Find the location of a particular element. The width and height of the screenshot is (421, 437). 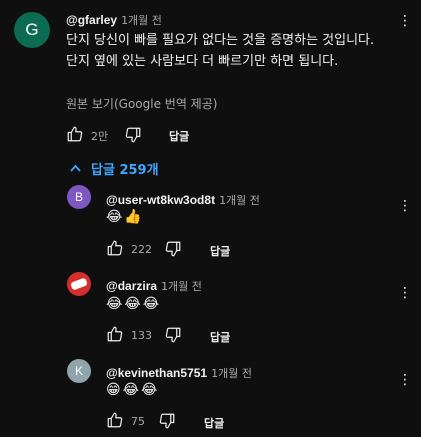

avatar is located at coordinates (79, 284).